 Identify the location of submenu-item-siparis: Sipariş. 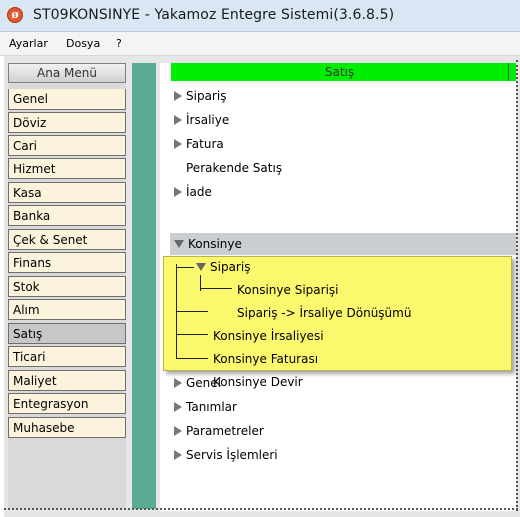
(223, 267).